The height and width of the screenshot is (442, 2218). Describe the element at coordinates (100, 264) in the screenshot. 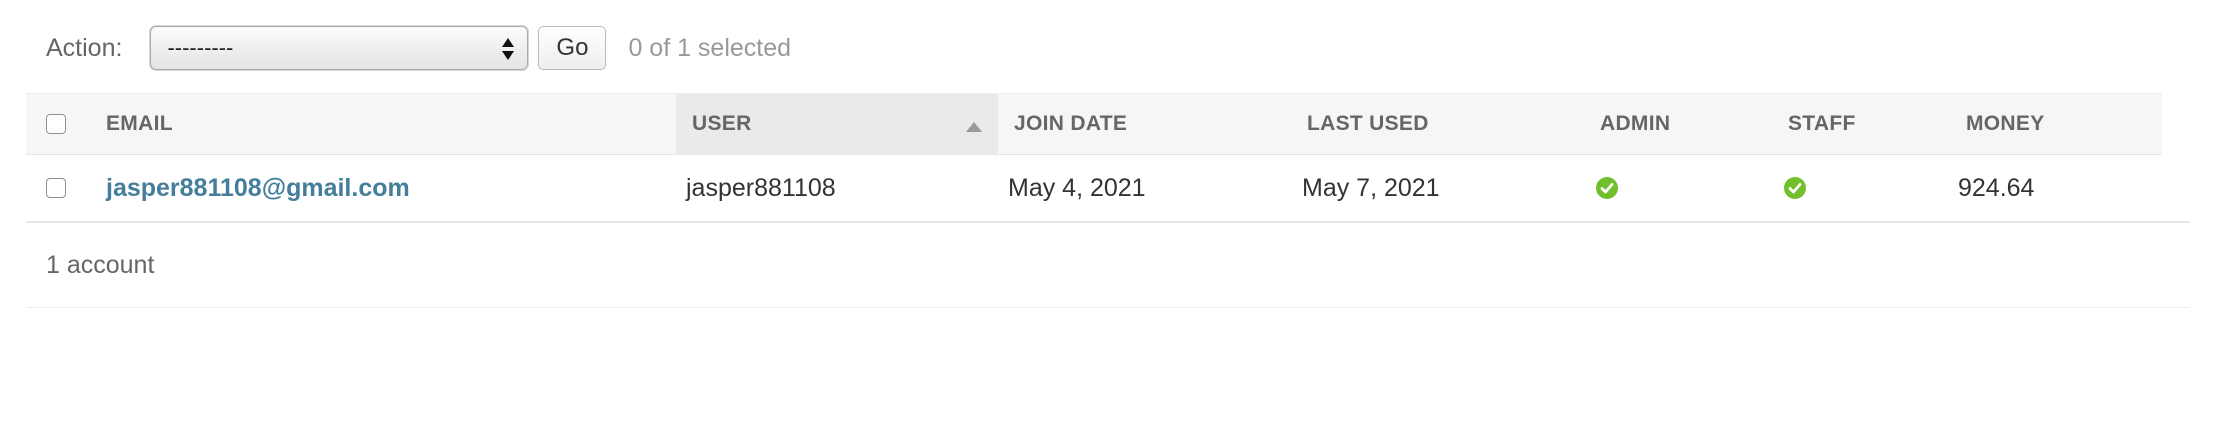

I see `result-count: 1 account` at that location.